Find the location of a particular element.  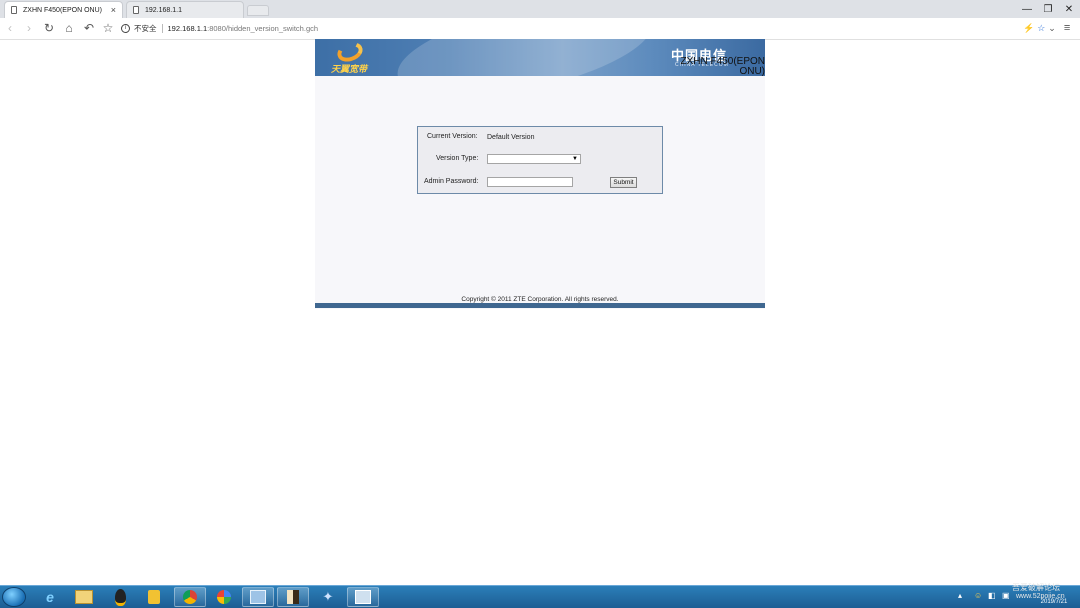

tray-arrow-icon: ▴ is located at coordinates (960, 595).